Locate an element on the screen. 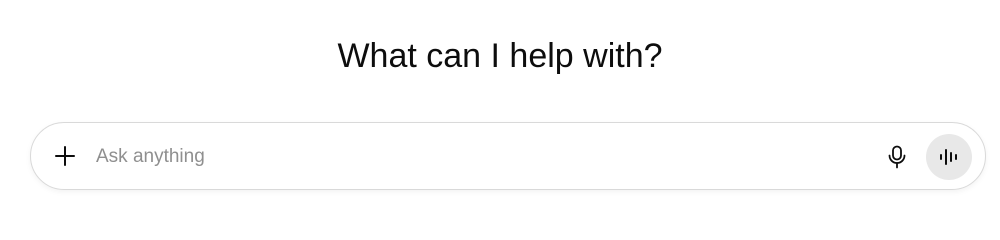 The width and height of the screenshot is (1000, 240). page-title: What can I help with? is located at coordinates (500, 56).